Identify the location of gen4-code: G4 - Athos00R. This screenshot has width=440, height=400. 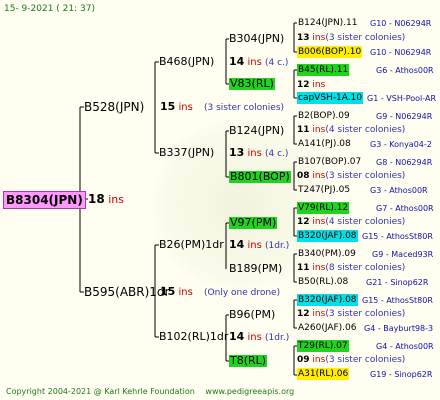
(405, 346).